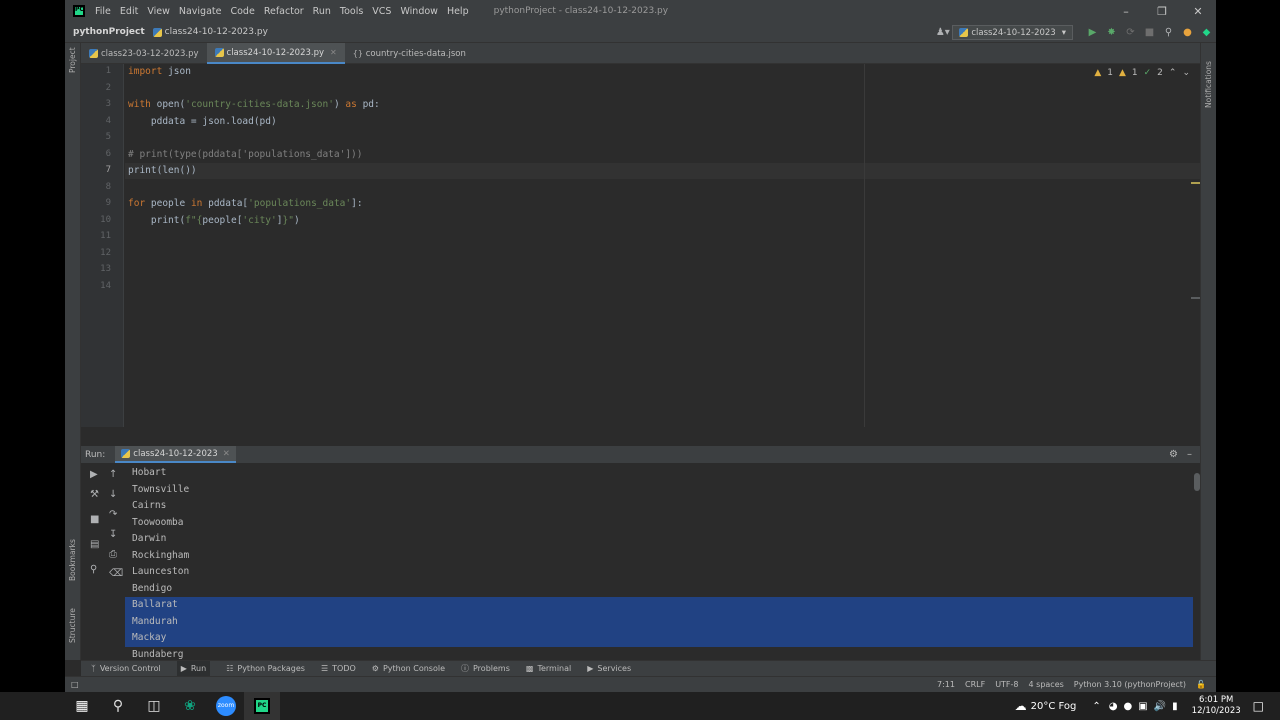 The width and height of the screenshot is (1280, 720). What do you see at coordinates (200, 11) in the screenshot?
I see `menu-navigate: Navigate` at bounding box center [200, 11].